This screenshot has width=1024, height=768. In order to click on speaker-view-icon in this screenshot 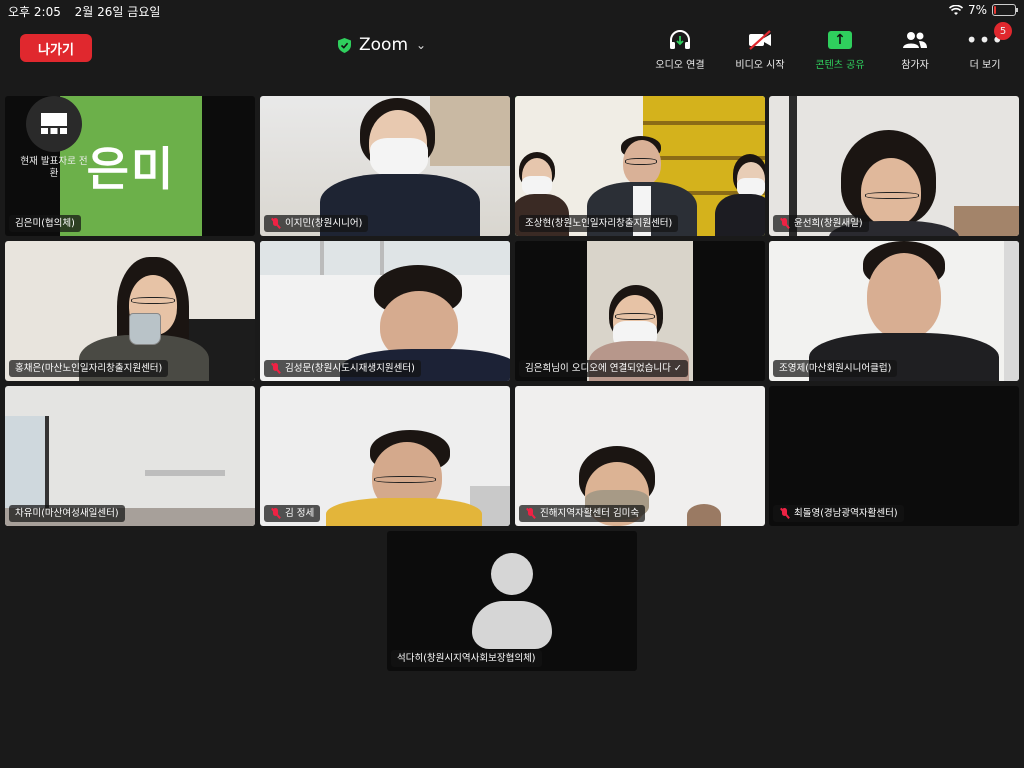, I will do `click(54, 123)`.